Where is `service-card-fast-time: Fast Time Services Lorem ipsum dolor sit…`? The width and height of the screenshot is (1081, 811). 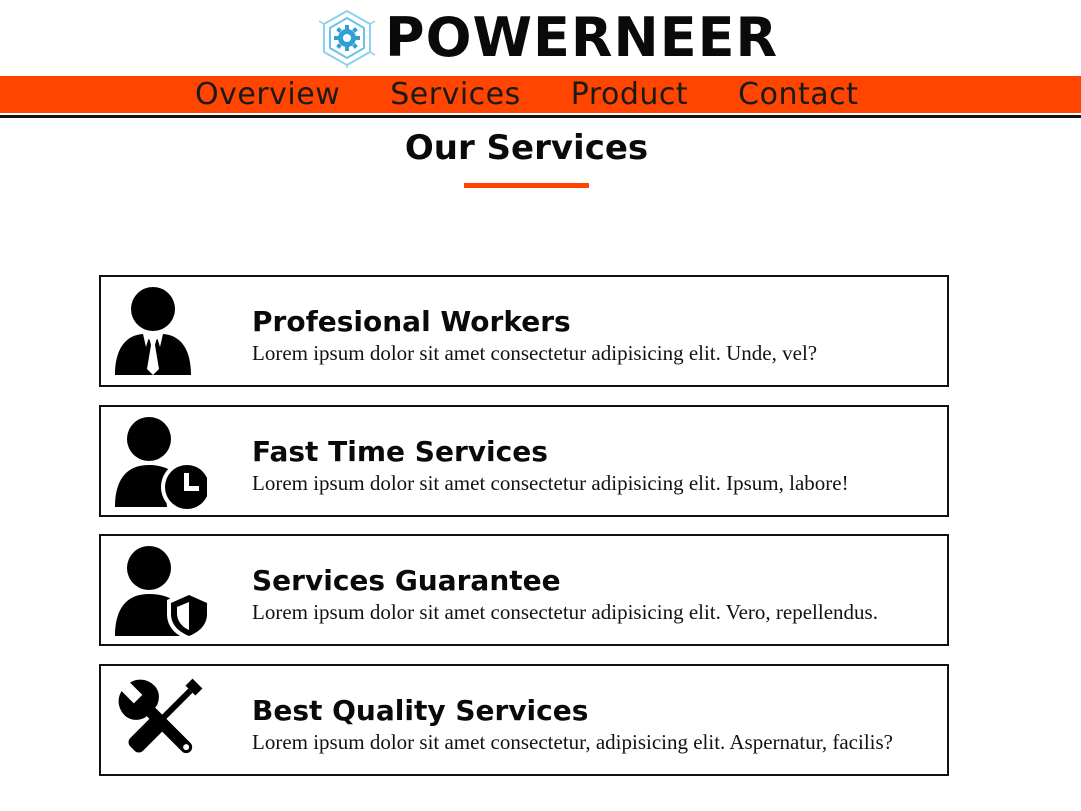
service-card-fast-time: Fast Time Services Lorem ipsum dolor sit… is located at coordinates (524, 461).